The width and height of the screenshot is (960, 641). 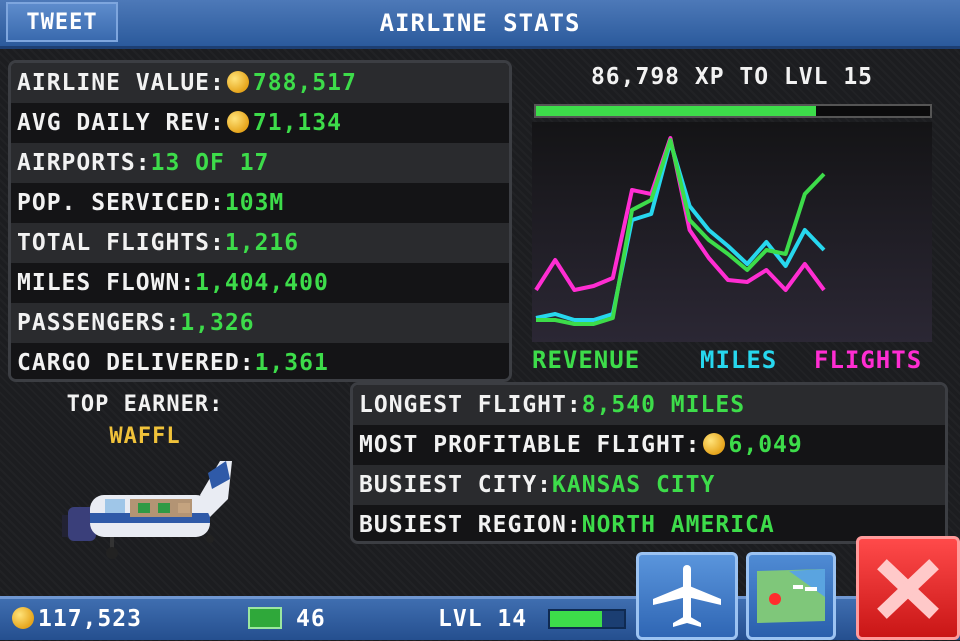 What do you see at coordinates (287, 619) in the screenshot?
I see `bux-balance: 46` at bounding box center [287, 619].